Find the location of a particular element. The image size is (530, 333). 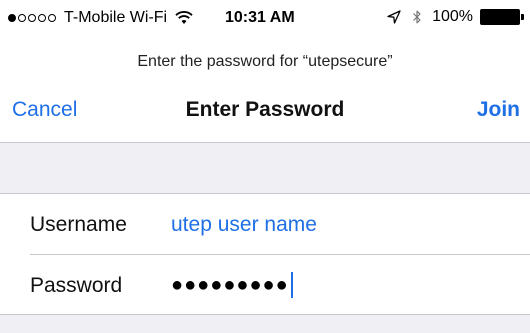

password-value: ●●●●●●●●● is located at coordinates (230, 285).